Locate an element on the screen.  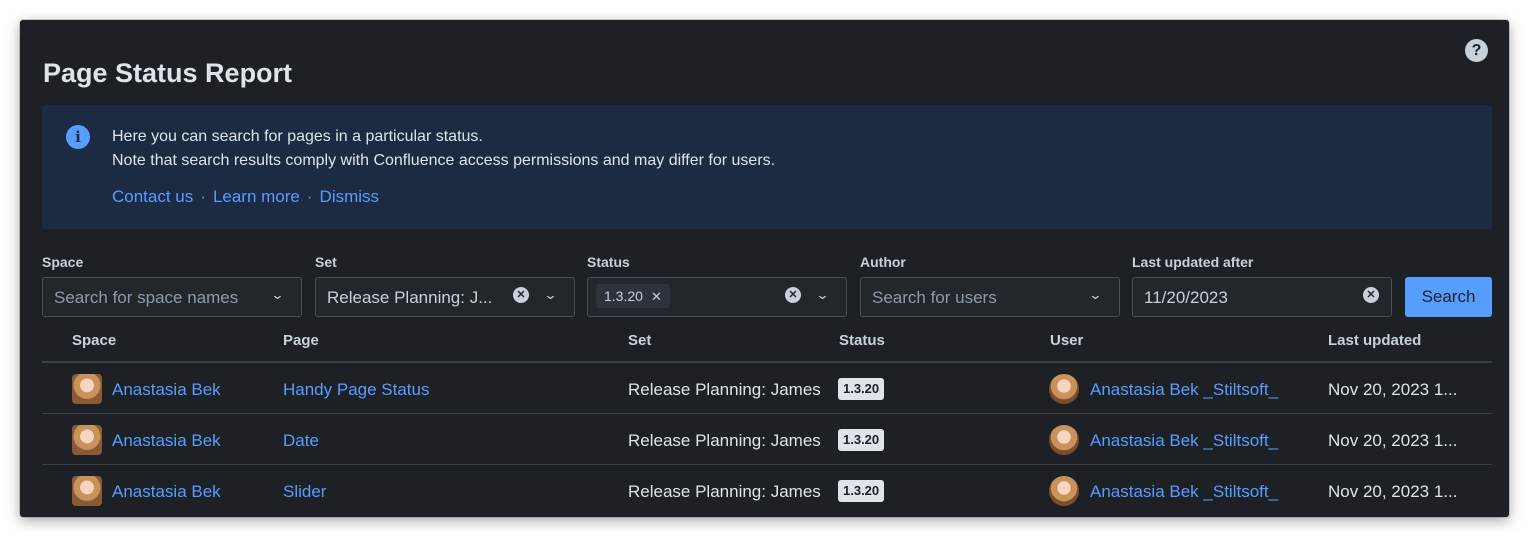
last-updated-date-field: 11/20/2023 ✕ is located at coordinates (1262, 297).